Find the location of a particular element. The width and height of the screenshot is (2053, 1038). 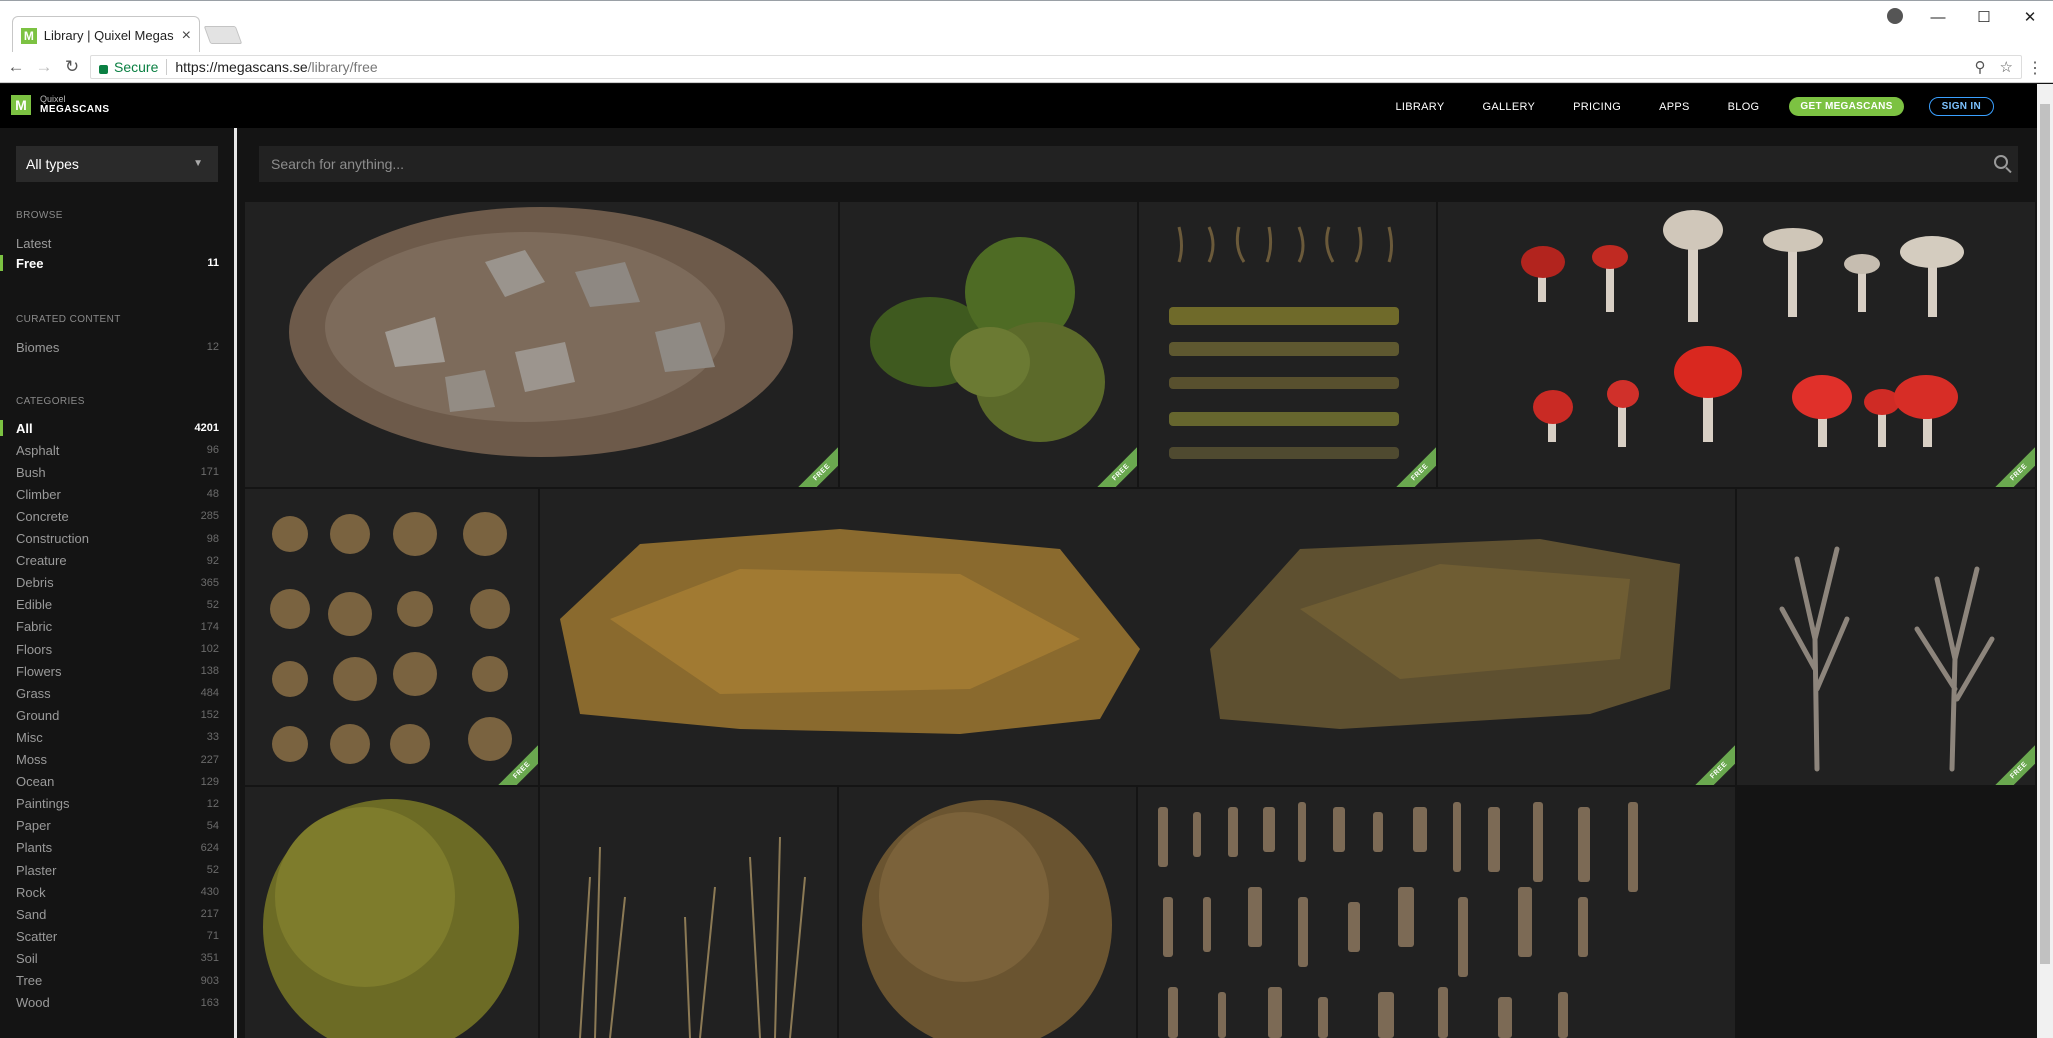

page-scrollbar is located at coordinates (2045, 561).